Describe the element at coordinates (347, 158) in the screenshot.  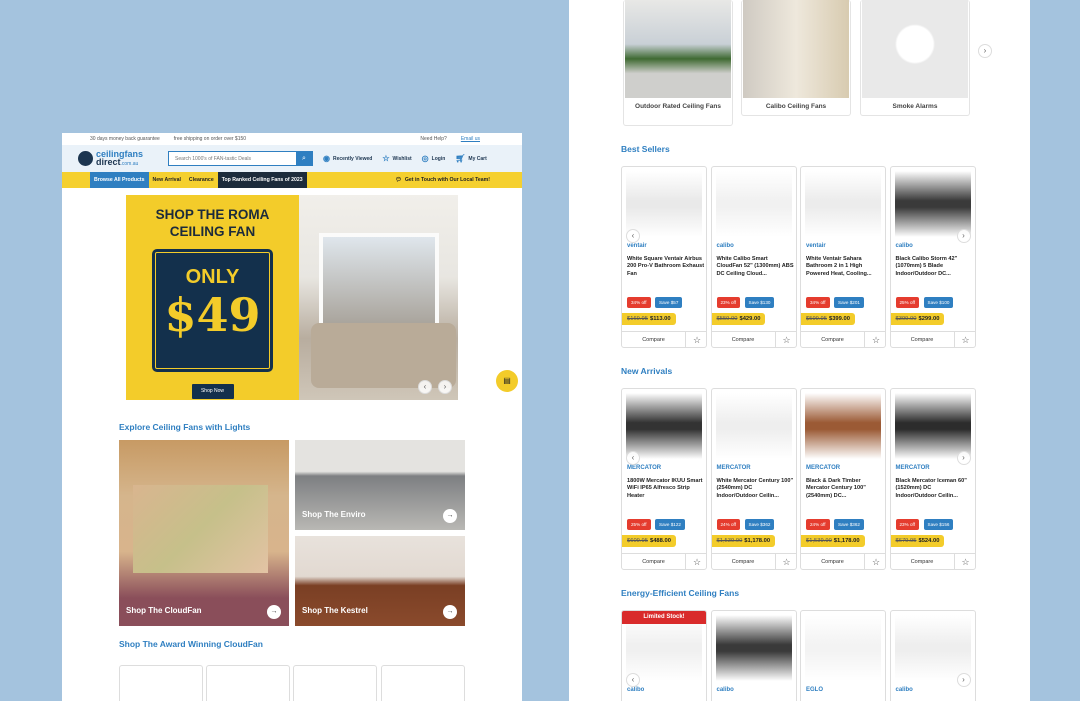
I see `recently-viewed-link: ◉ Recently Viewed` at that location.